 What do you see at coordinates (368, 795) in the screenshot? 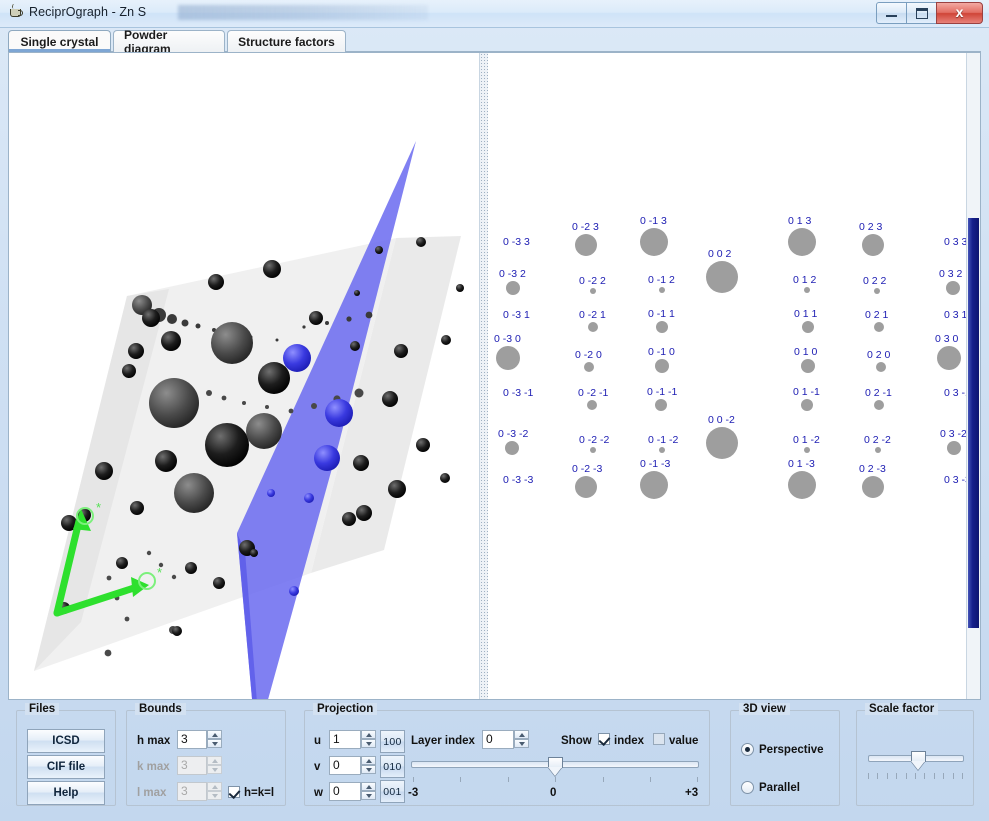
I see `w-decrement` at bounding box center [368, 795].